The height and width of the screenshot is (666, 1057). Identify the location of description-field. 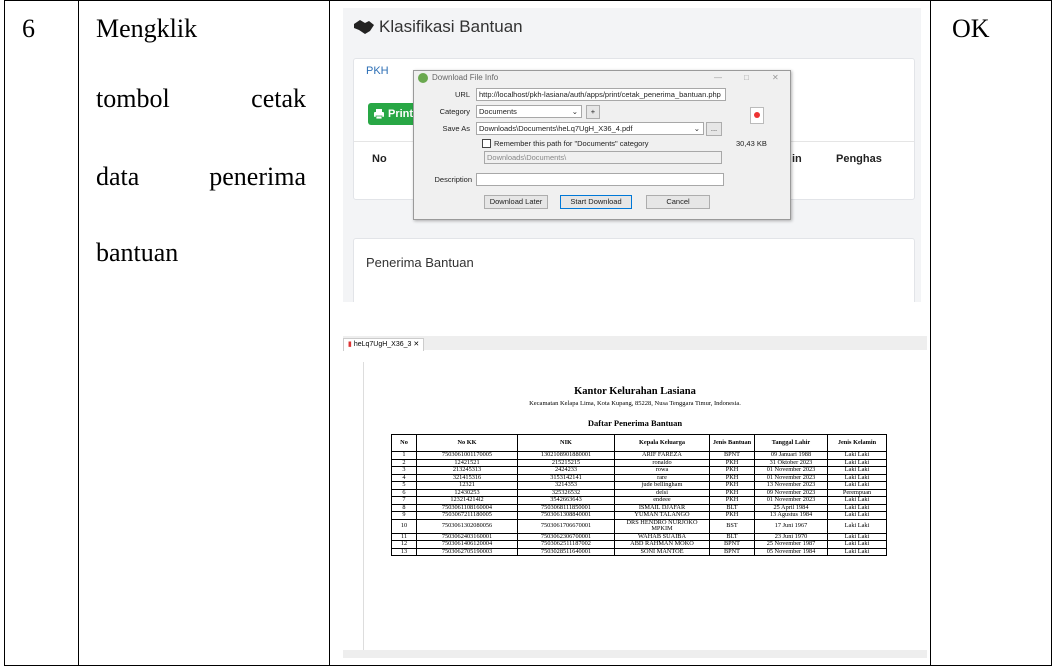
(600, 179).